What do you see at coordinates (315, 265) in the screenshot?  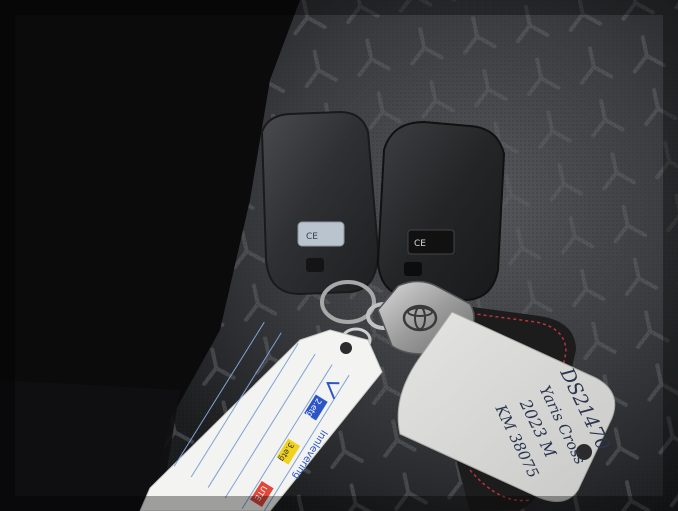 I see `fob-left-keyslot` at bounding box center [315, 265].